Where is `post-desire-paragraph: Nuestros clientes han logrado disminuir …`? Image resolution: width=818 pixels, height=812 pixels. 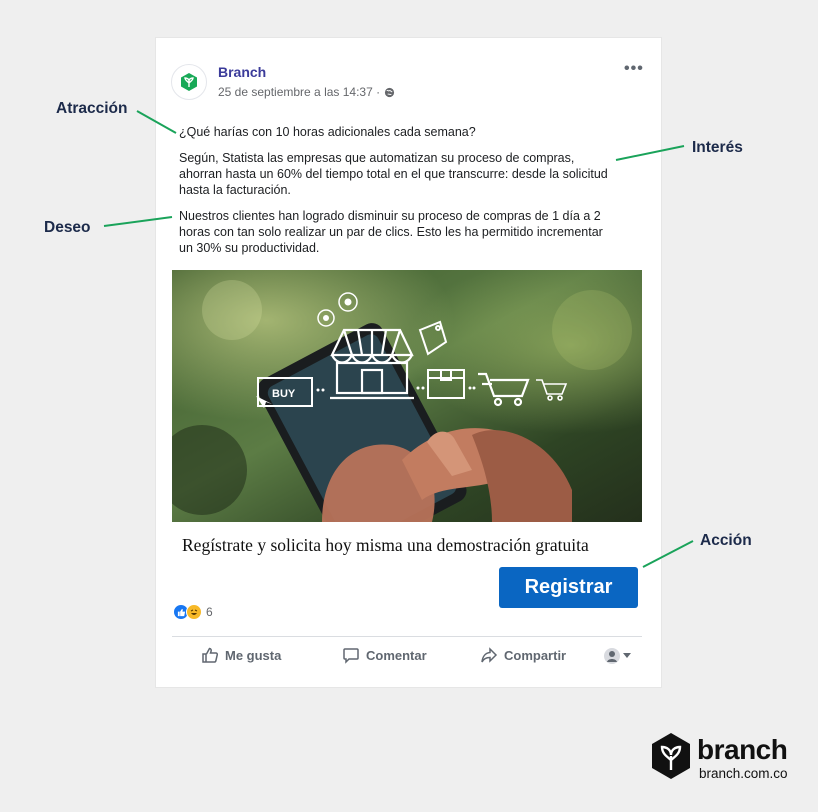
post-desire-paragraph: Nuestros clientes han logrado disminuir … is located at coordinates (391, 232).